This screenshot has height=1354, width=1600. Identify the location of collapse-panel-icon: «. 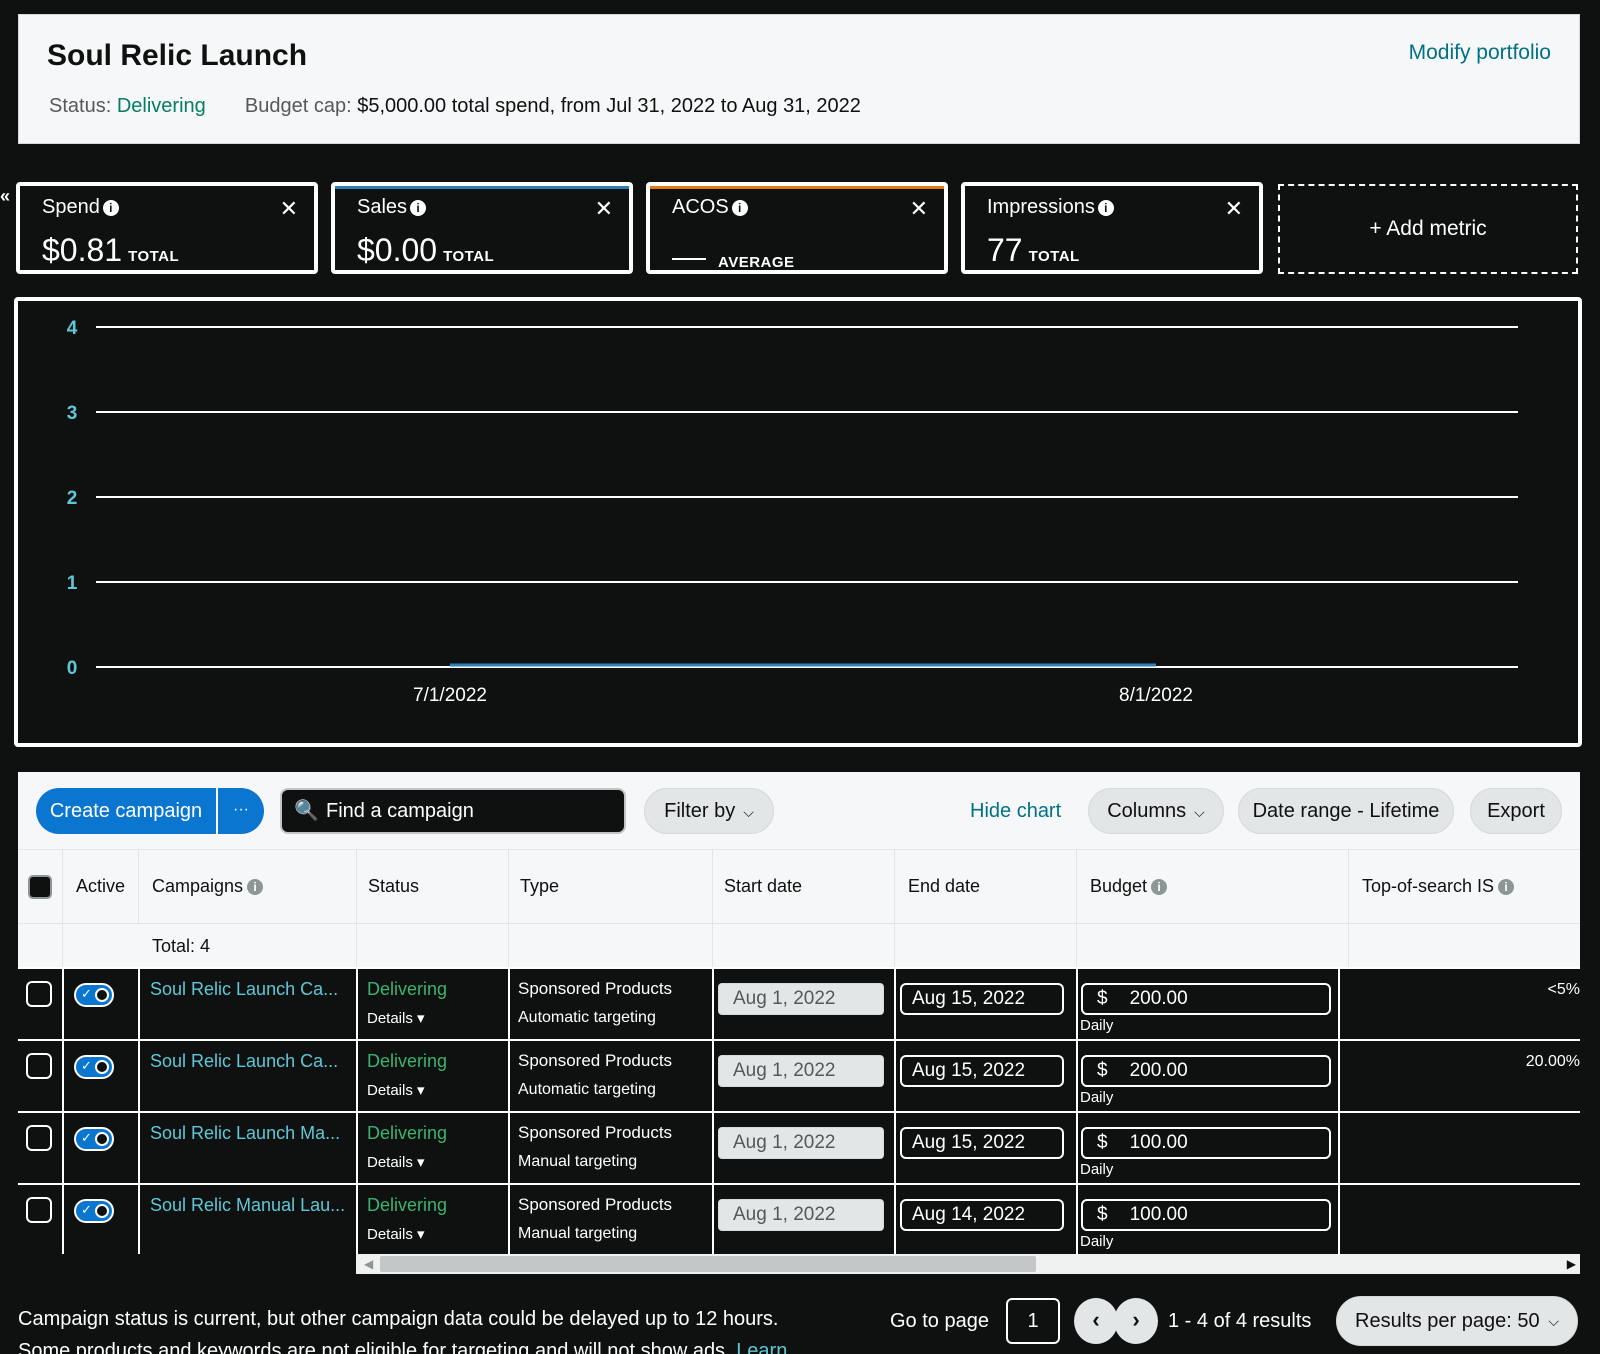
(5, 196).